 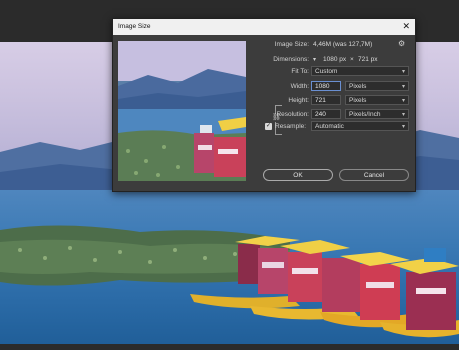 I want to click on resolution-label: Resolution:, so click(x=292, y=114).